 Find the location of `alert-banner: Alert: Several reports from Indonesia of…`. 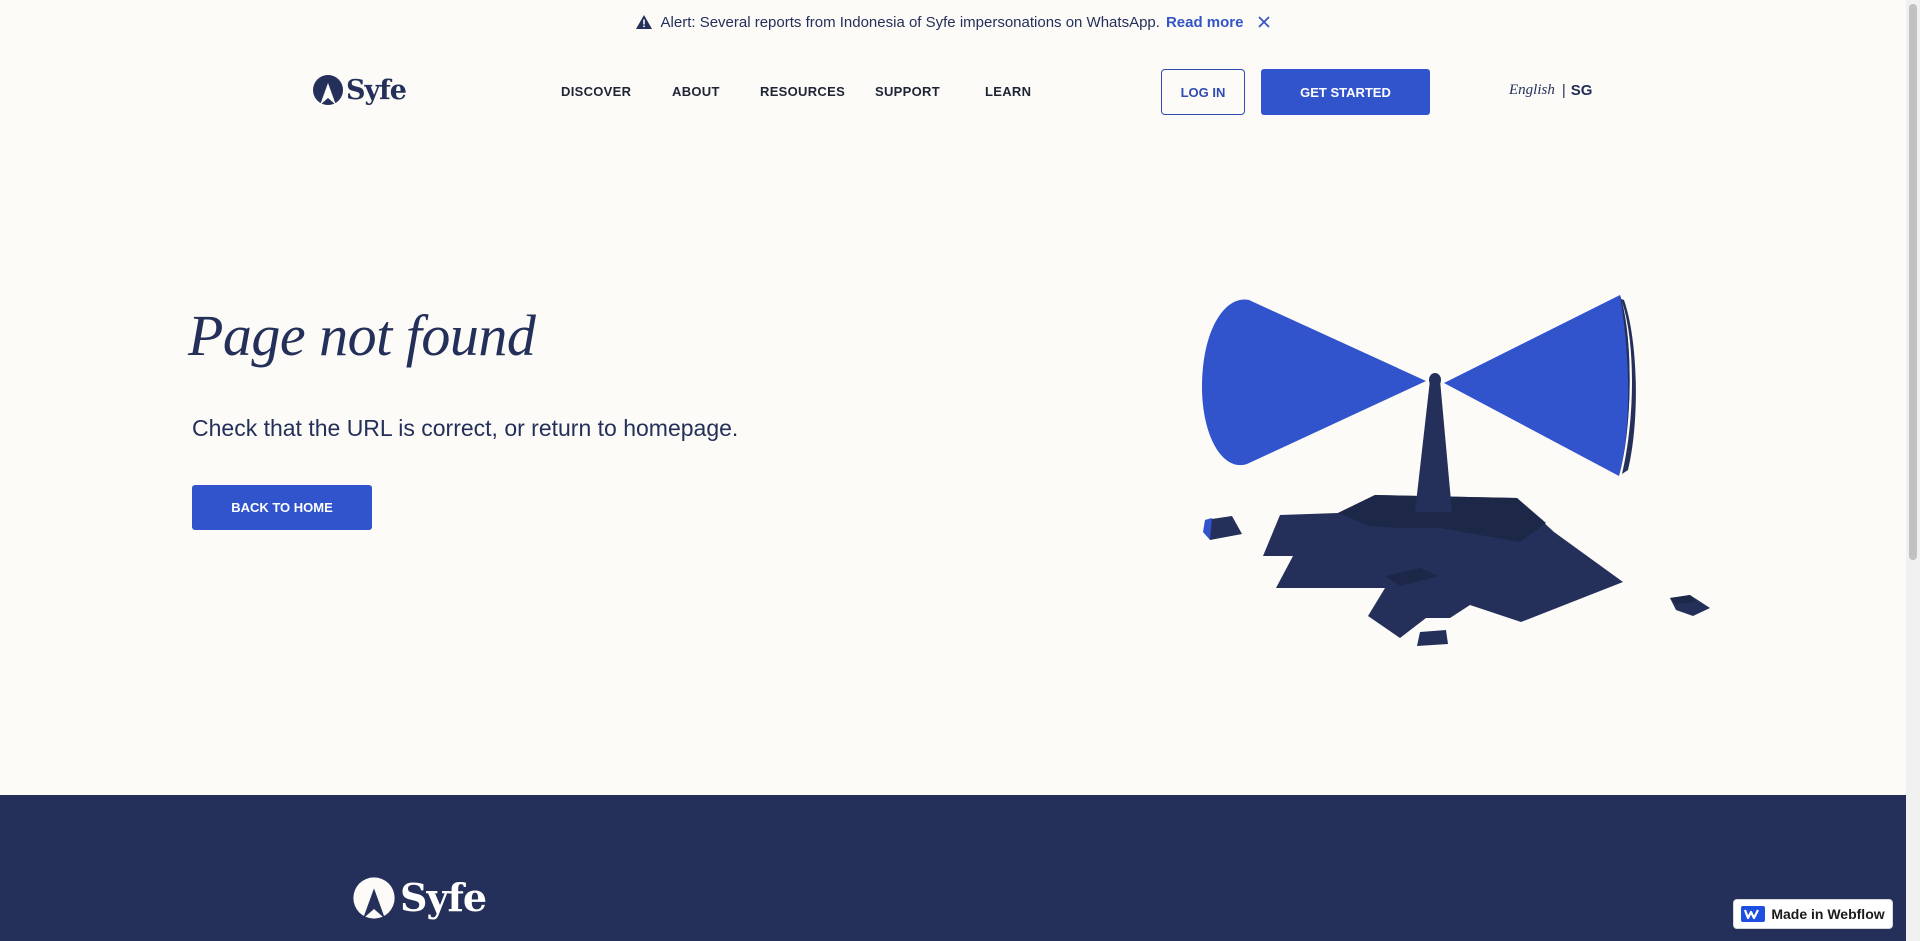

alert-banner: Alert: Several reports from Indonesia of… is located at coordinates (953, 22).